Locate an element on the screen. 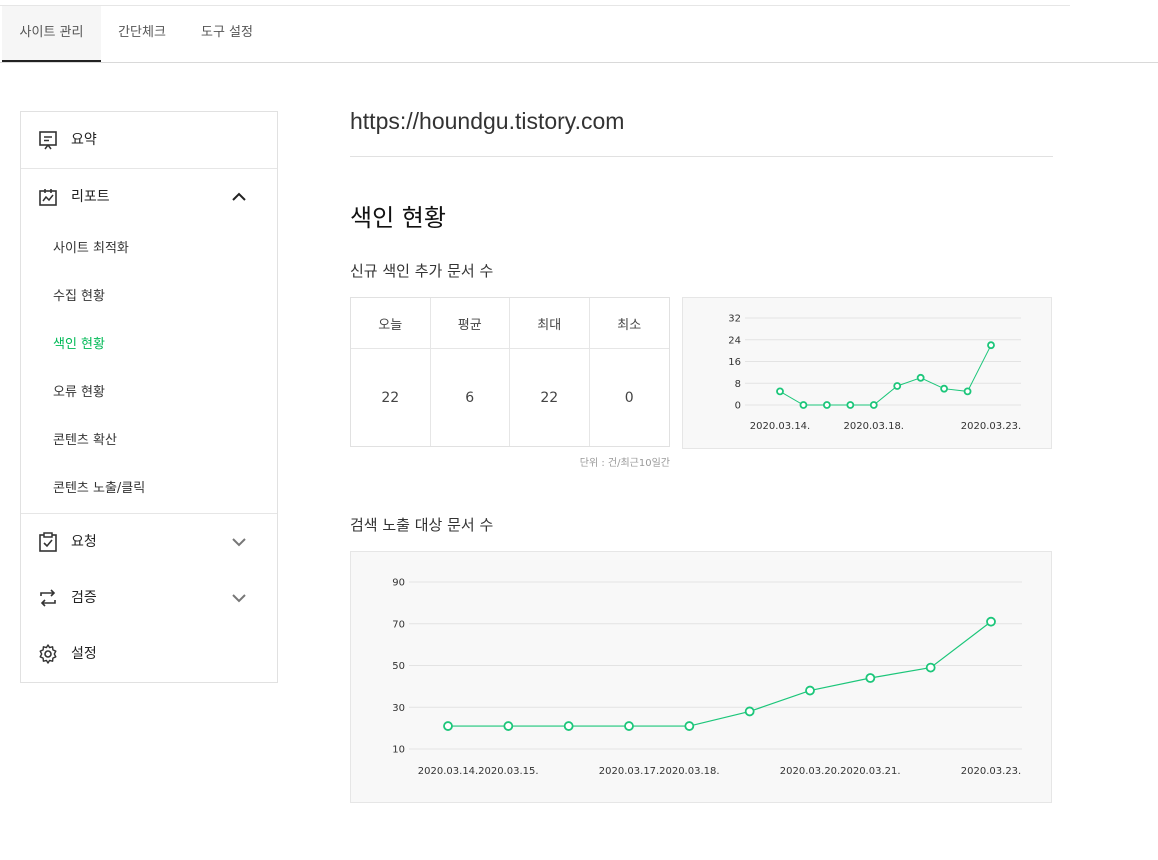 The height and width of the screenshot is (860, 1158). section-title-new-index: 신규 색인 추가 문서 수 is located at coordinates (422, 271).